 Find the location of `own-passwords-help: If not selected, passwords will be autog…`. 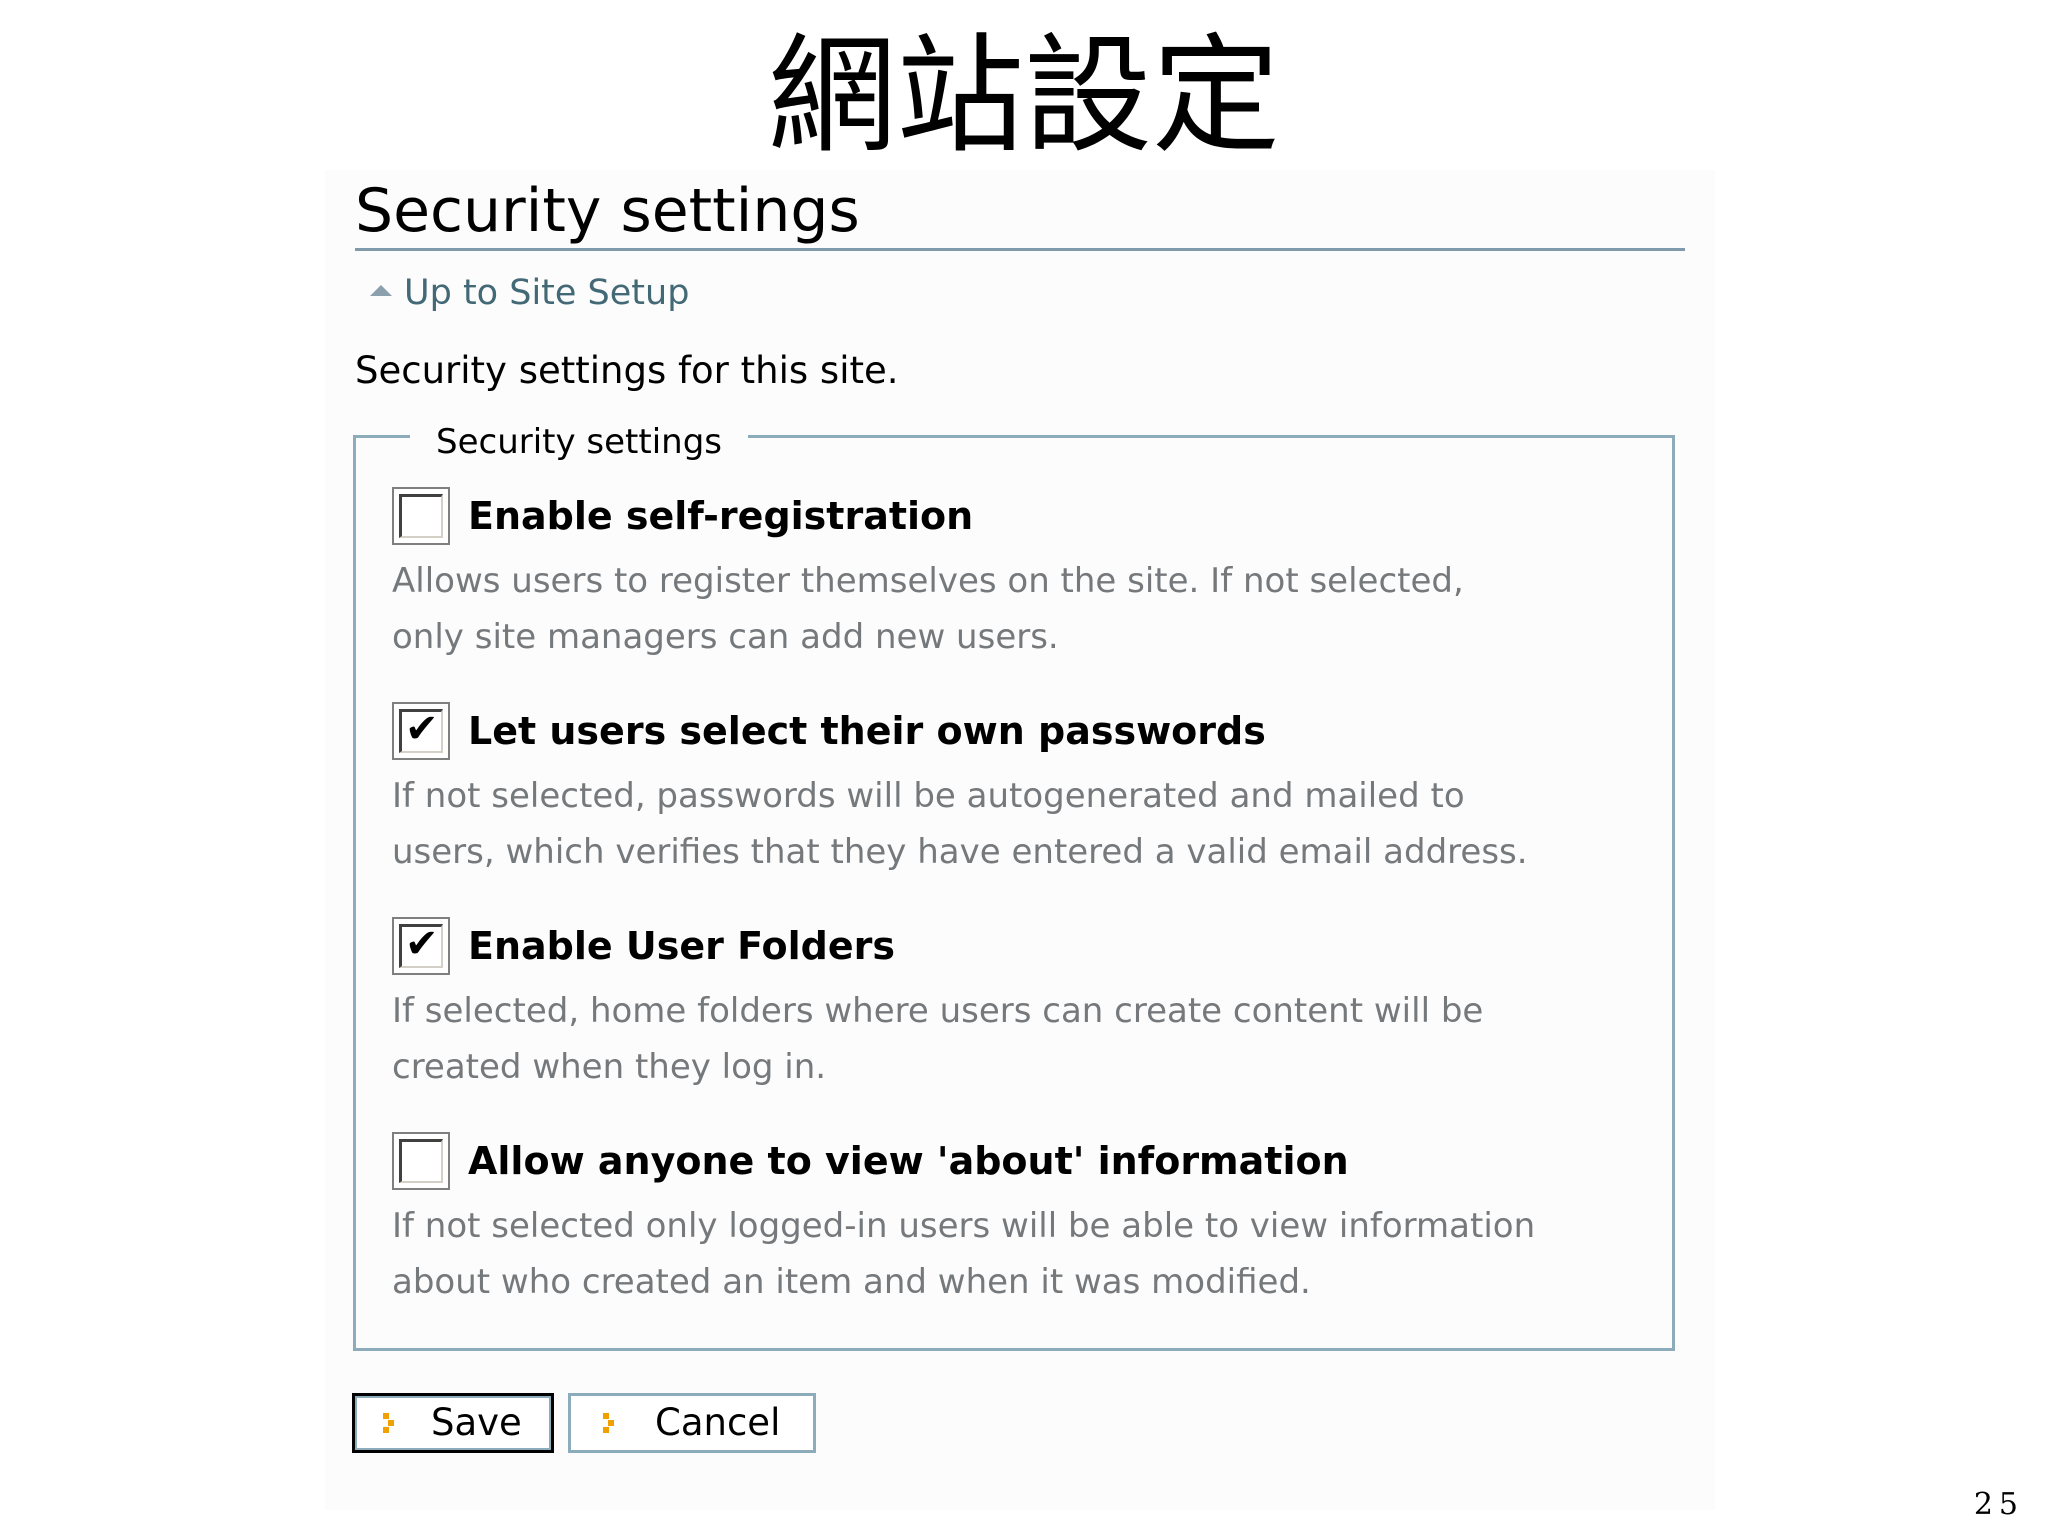

own-passwords-help: If not selected, passwords will be autog… is located at coordinates (1017, 824).